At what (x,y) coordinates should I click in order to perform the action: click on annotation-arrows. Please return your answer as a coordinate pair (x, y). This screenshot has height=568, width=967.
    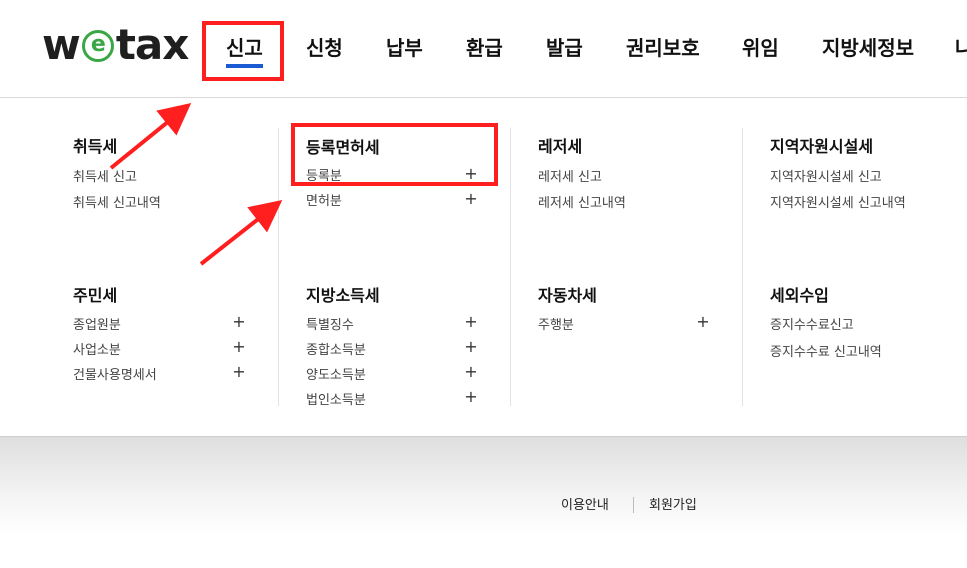
    Looking at the image, I should click on (196, 184).